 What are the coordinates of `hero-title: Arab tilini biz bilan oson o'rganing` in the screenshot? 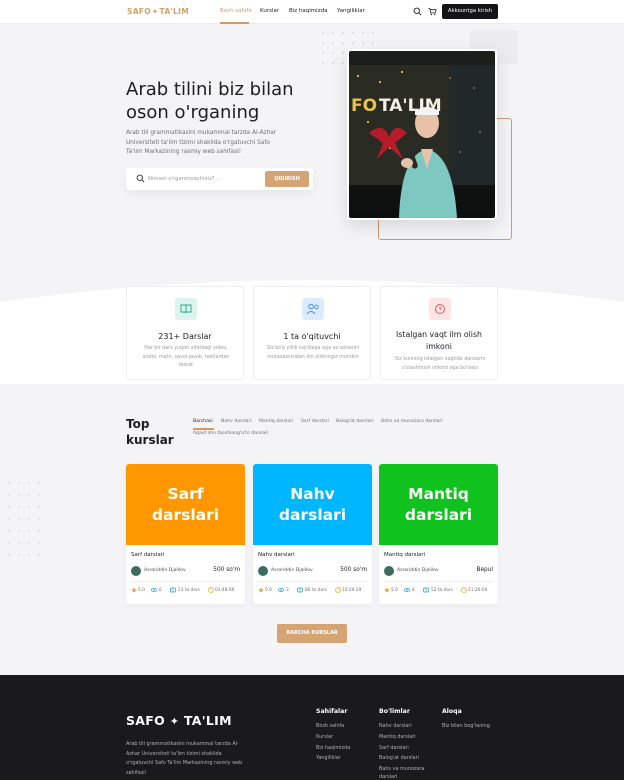 It's located at (210, 101).